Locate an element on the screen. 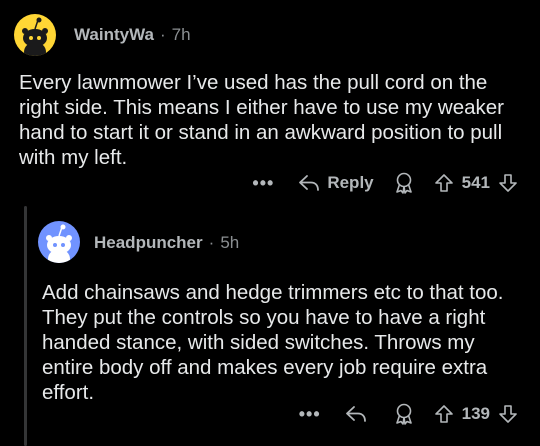 Image resolution: width=540 pixels, height=446 pixels. comment-meta: WaintyWa · 7h is located at coordinates (132, 35).